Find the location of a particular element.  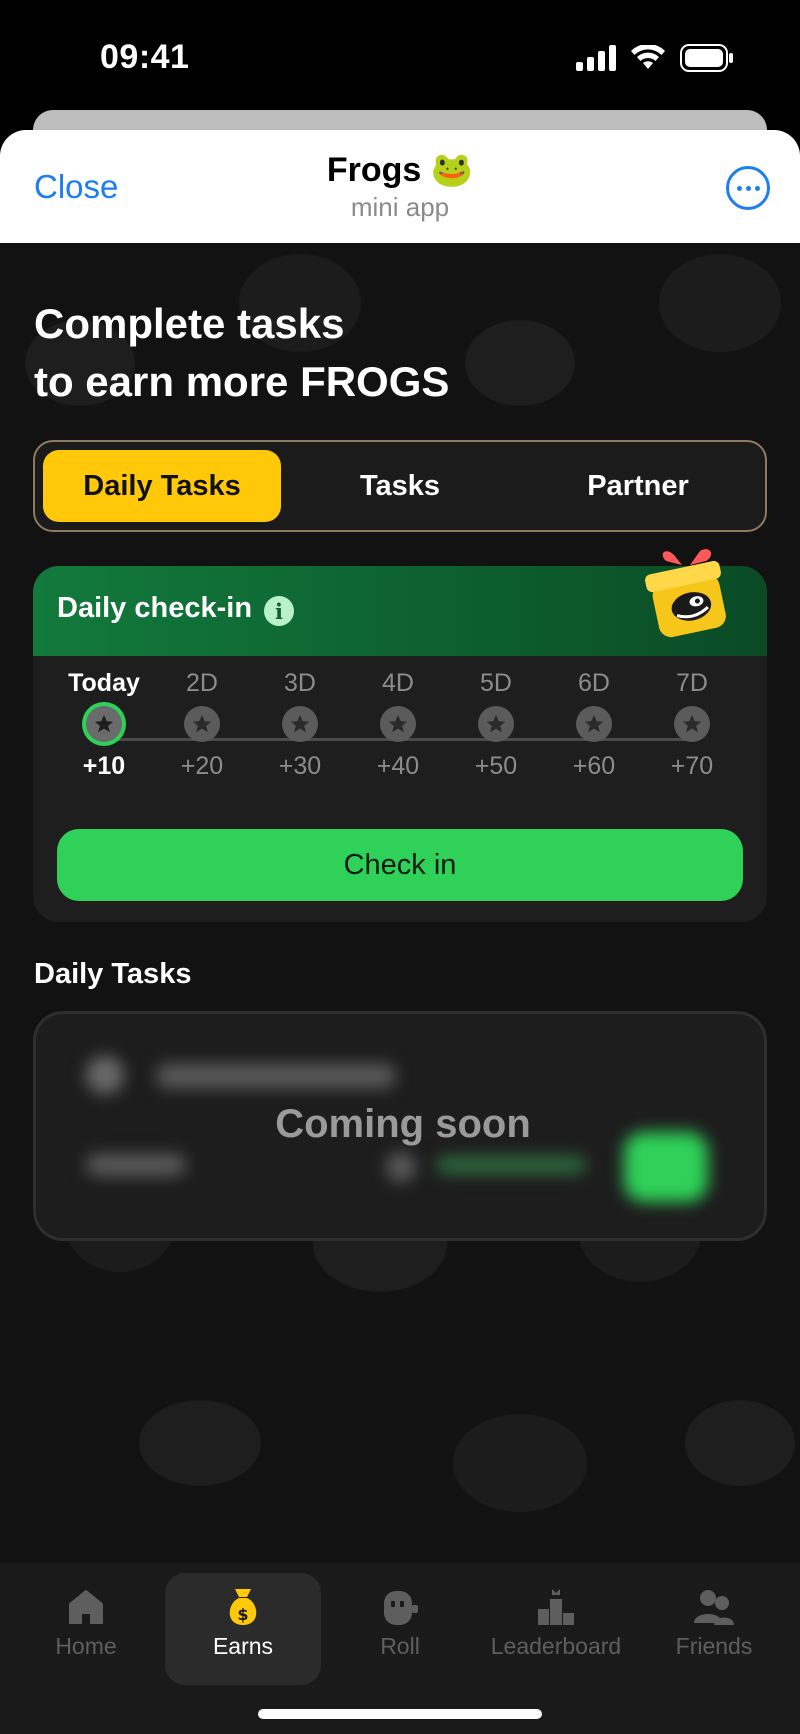

checkin-title: Daily check-in is located at coordinates (155, 608).